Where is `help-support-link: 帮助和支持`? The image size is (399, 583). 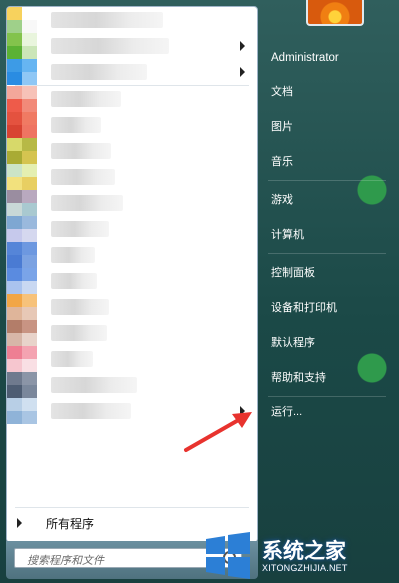
help-support-link: 帮助和支持 is located at coordinates (322, 378).